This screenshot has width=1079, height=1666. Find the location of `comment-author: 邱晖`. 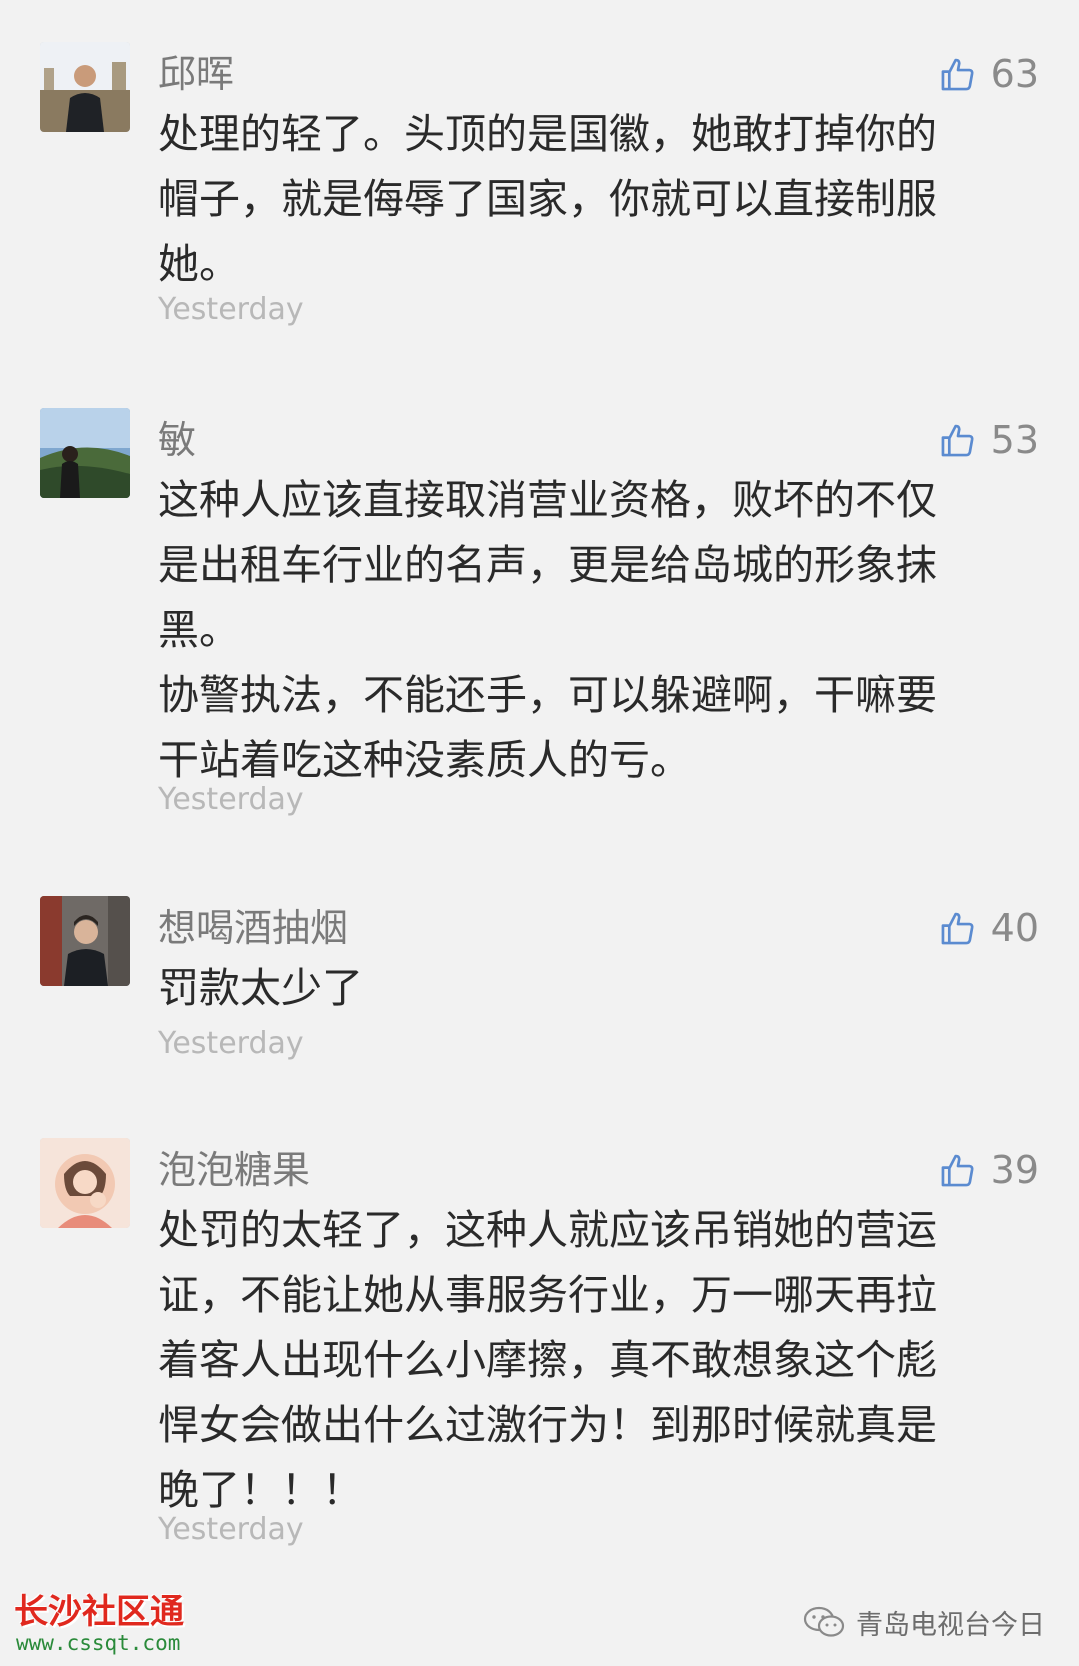

comment-author: 邱晖 is located at coordinates (196, 74).